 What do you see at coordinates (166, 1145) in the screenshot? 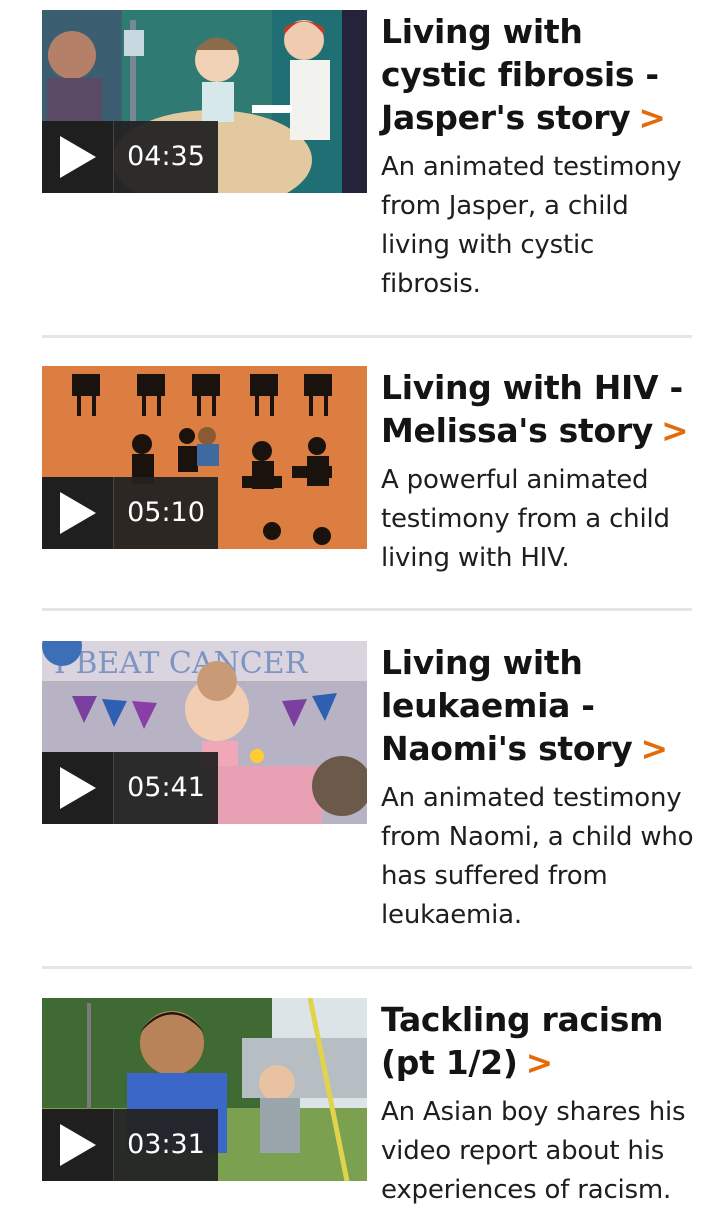
I see `video-duration: 03:31` at bounding box center [166, 1145].